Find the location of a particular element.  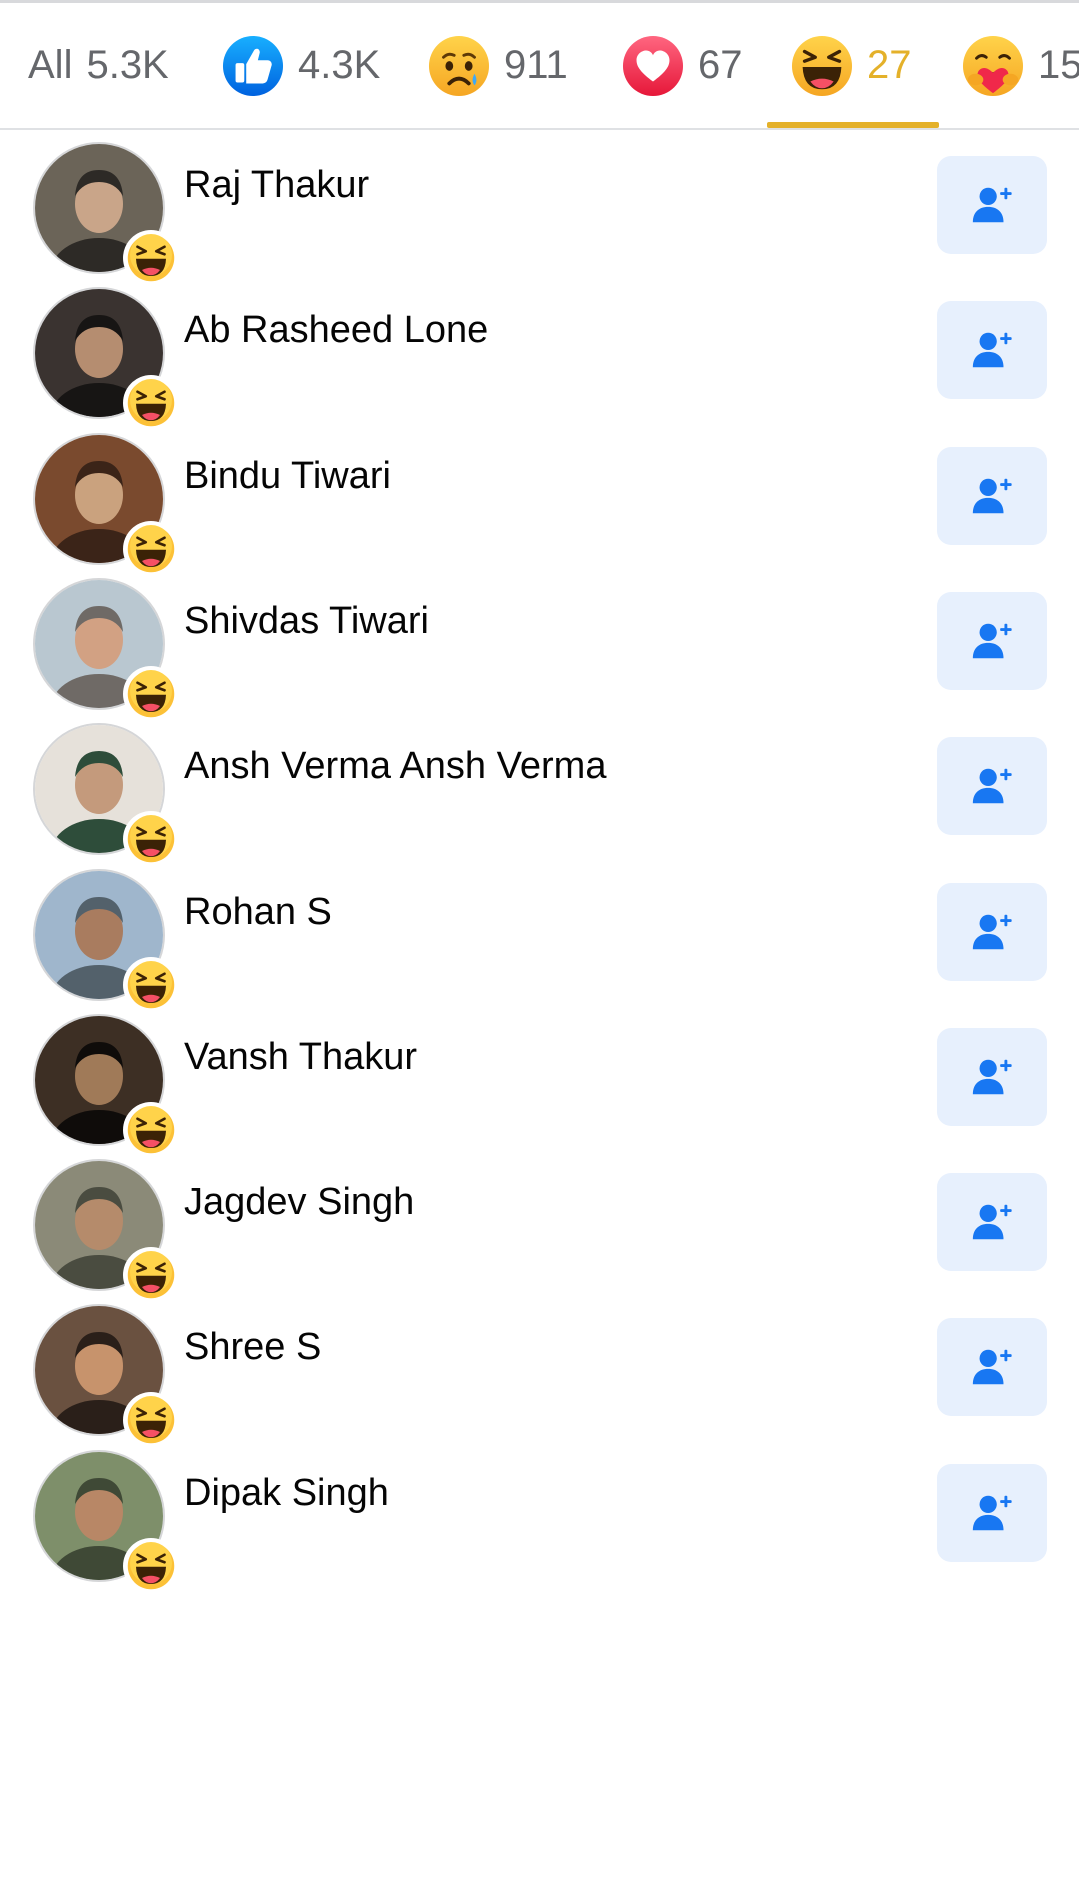

tab-haha: 27 is located at coordinates (851, 65).